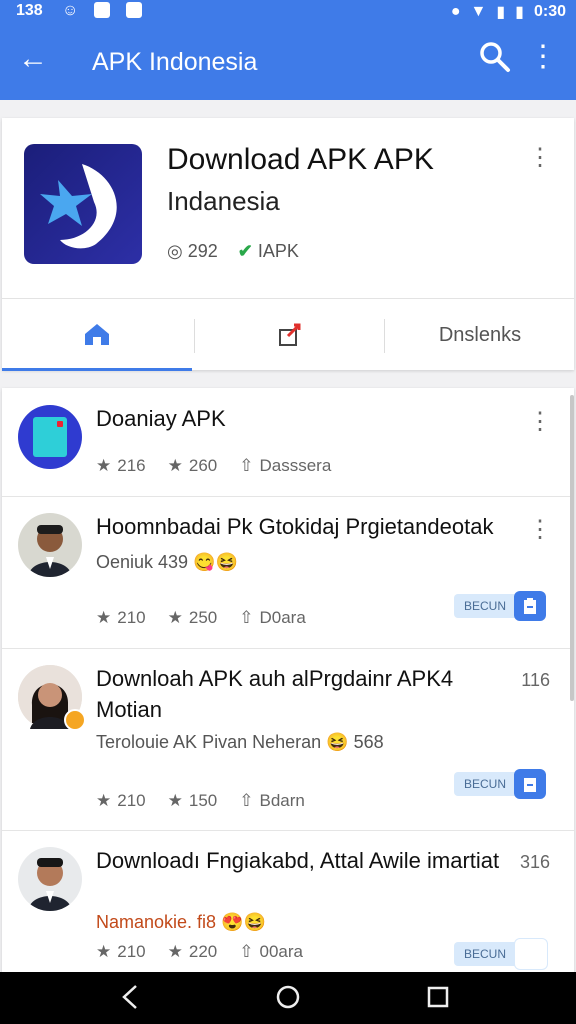  What do you see at coordinates (223, 201) in the screenshot?
I see `page-subtitle: Indanesia` at bounding box center [223, 201].